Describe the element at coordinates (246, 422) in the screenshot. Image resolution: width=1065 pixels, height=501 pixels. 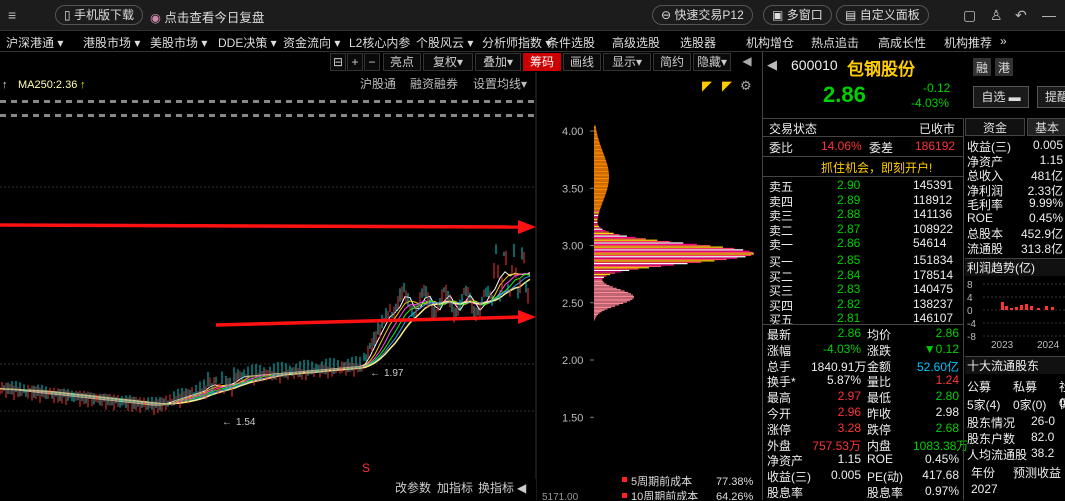
I see `min-price-value: 1.54` at that location.